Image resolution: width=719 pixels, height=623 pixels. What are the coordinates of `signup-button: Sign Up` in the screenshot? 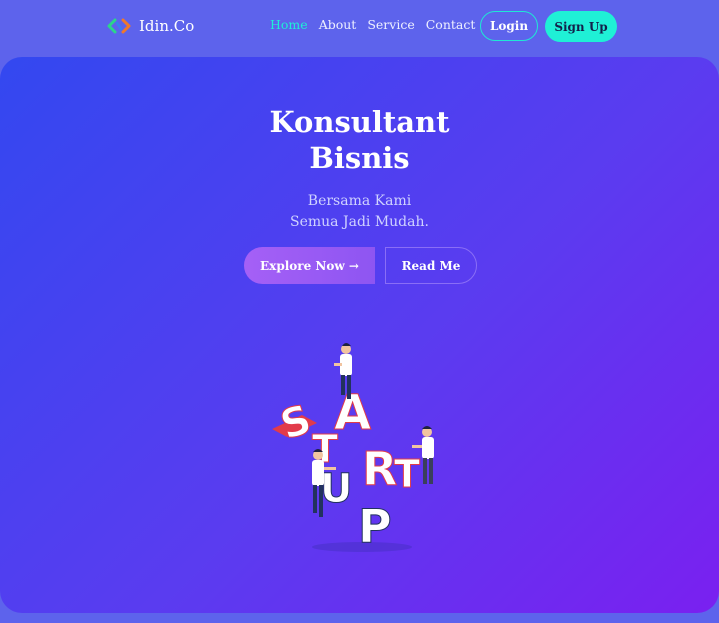 It's located at (581, 26).